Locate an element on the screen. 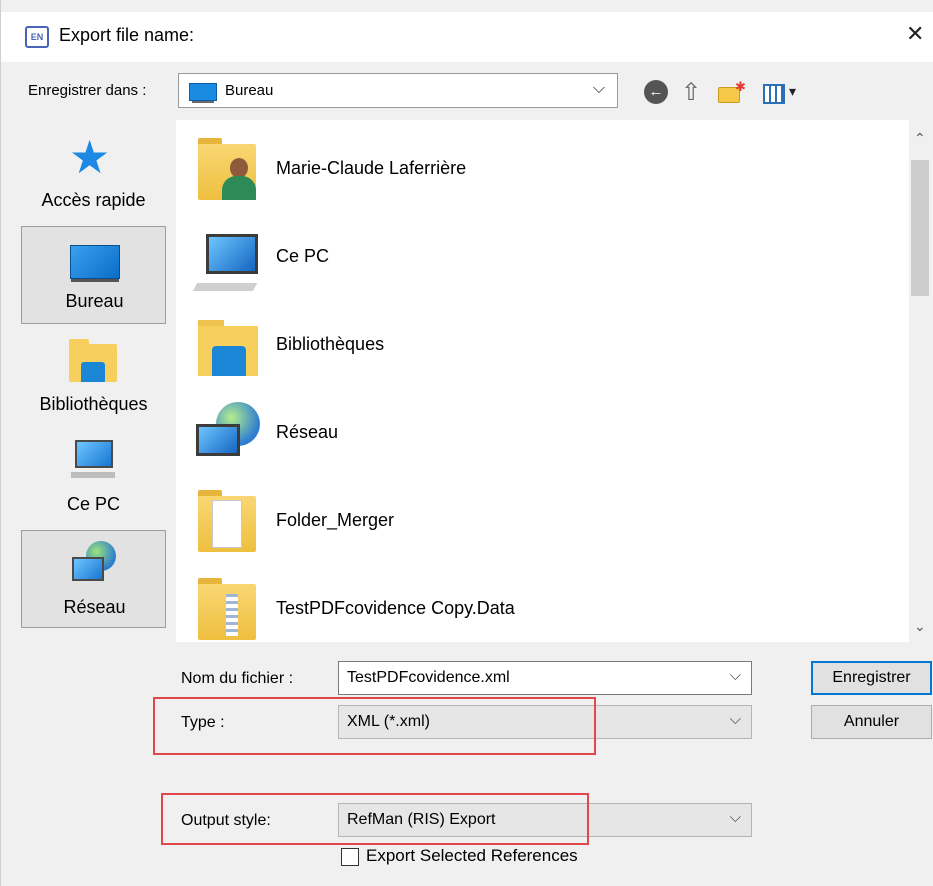 The width and height of the screenshot is (933, 886). scroll-up-icon: ⌃ is located at coordinates (920, 138).